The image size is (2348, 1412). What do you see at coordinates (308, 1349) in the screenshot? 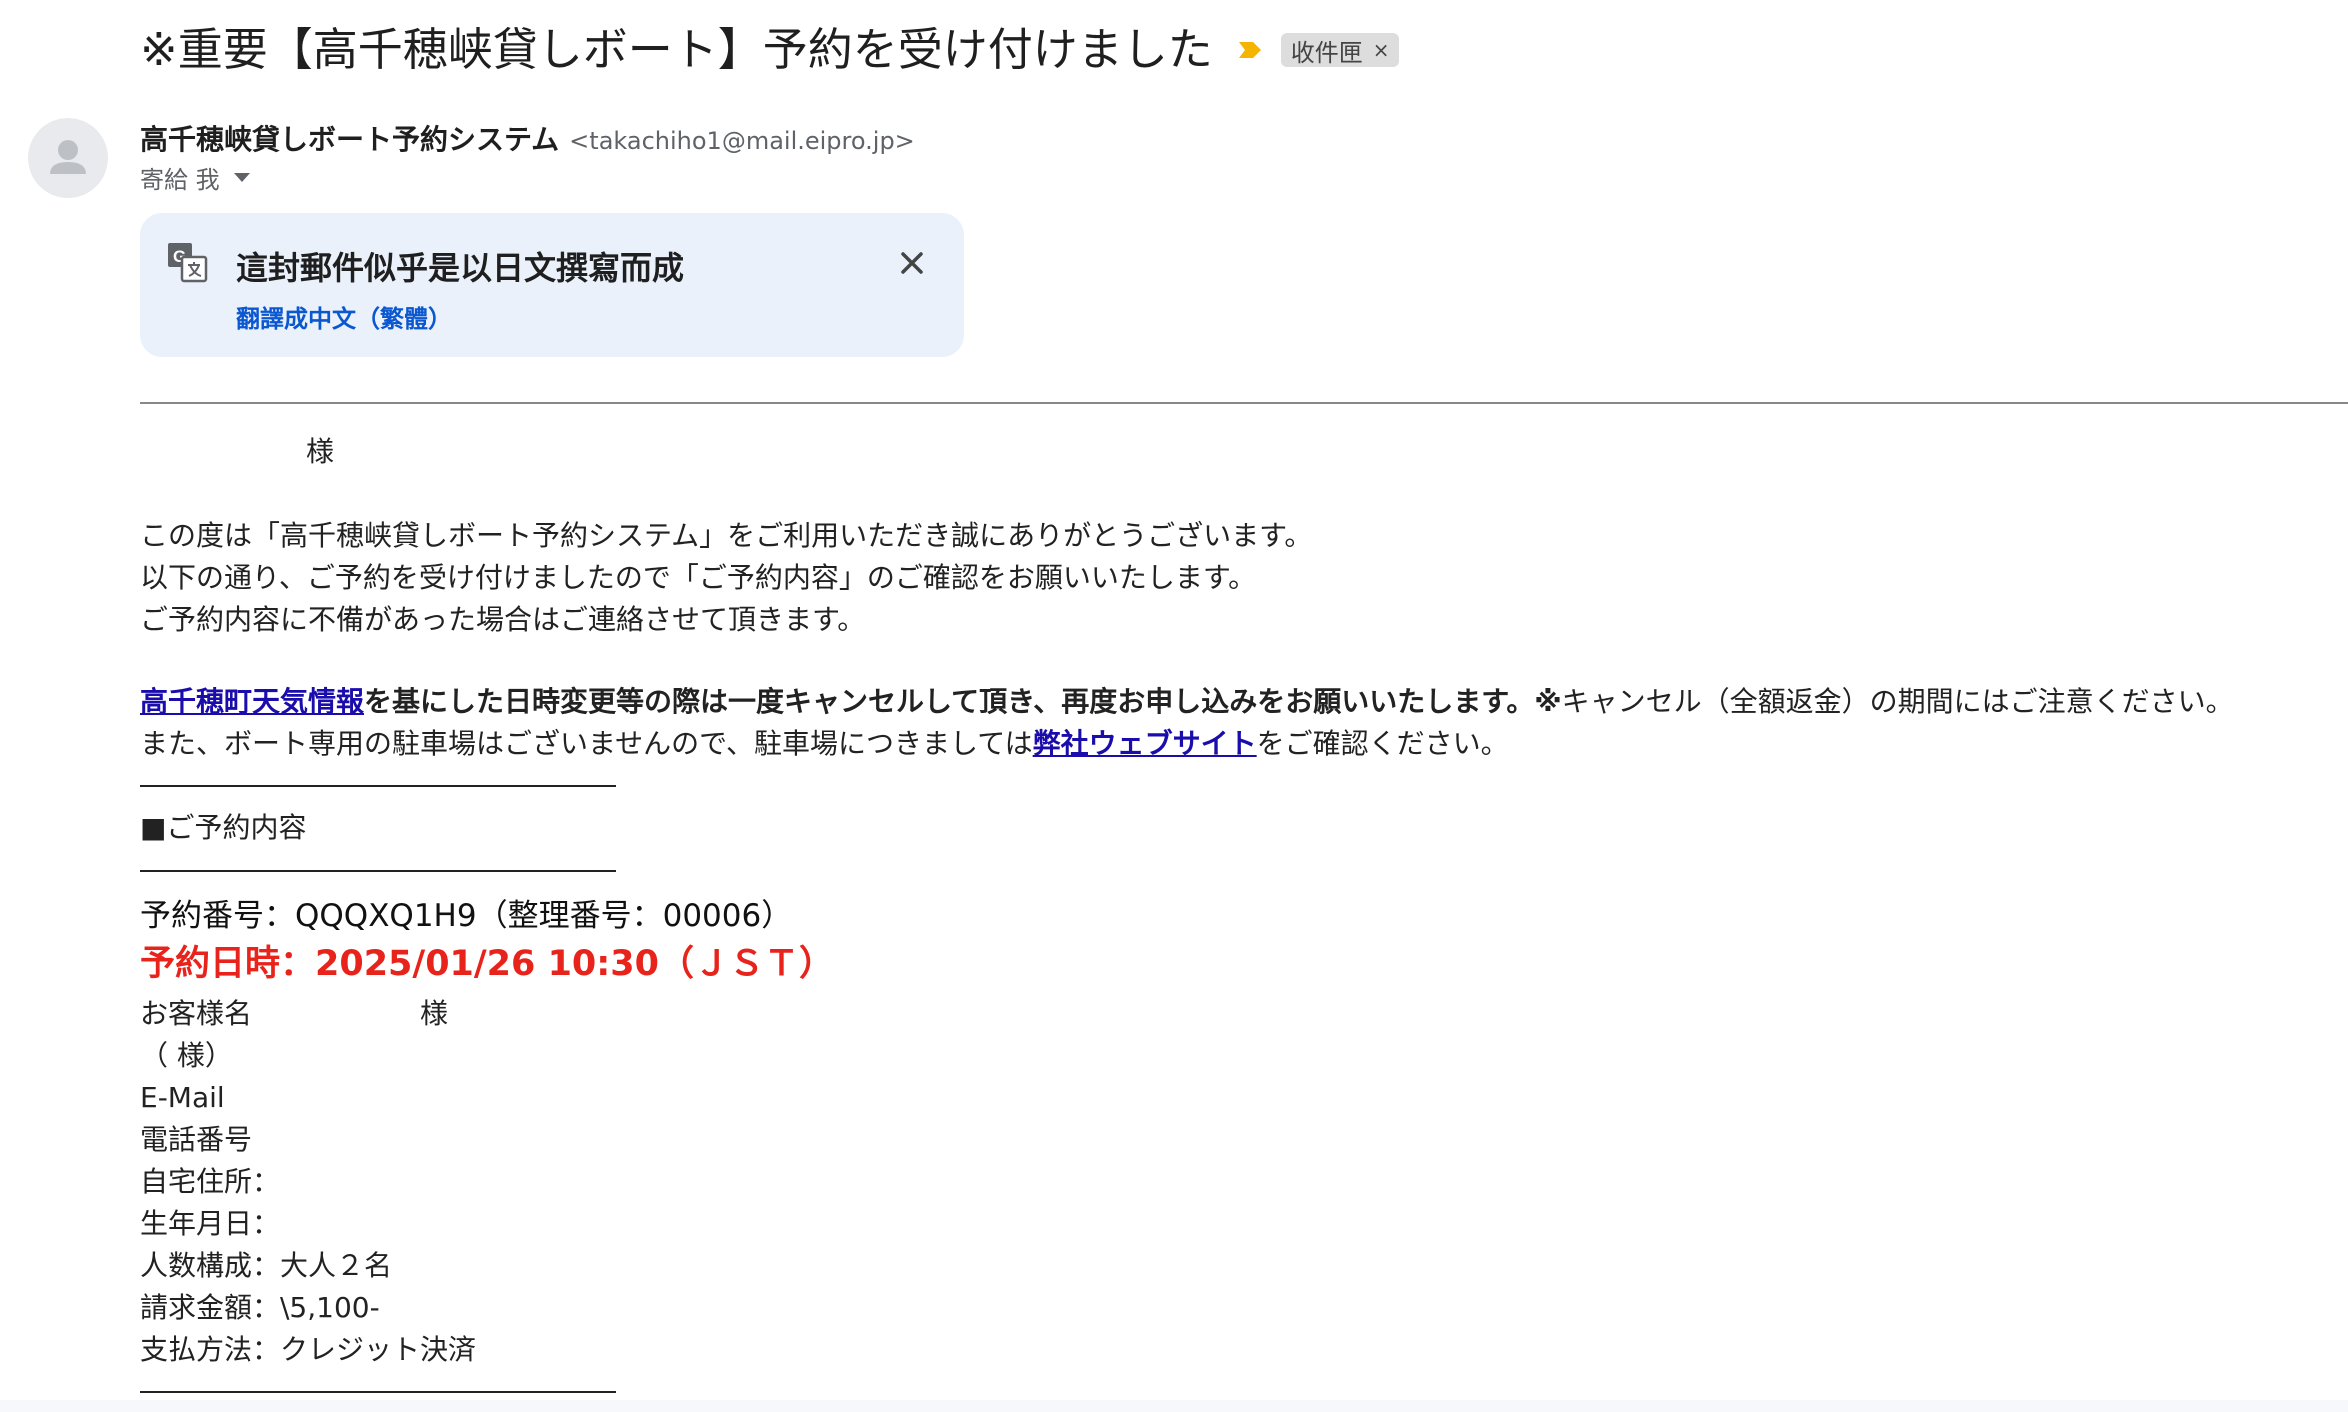
I see `payment-method: 支払方法：クレジット決済` at bounding box center [308, 1349].